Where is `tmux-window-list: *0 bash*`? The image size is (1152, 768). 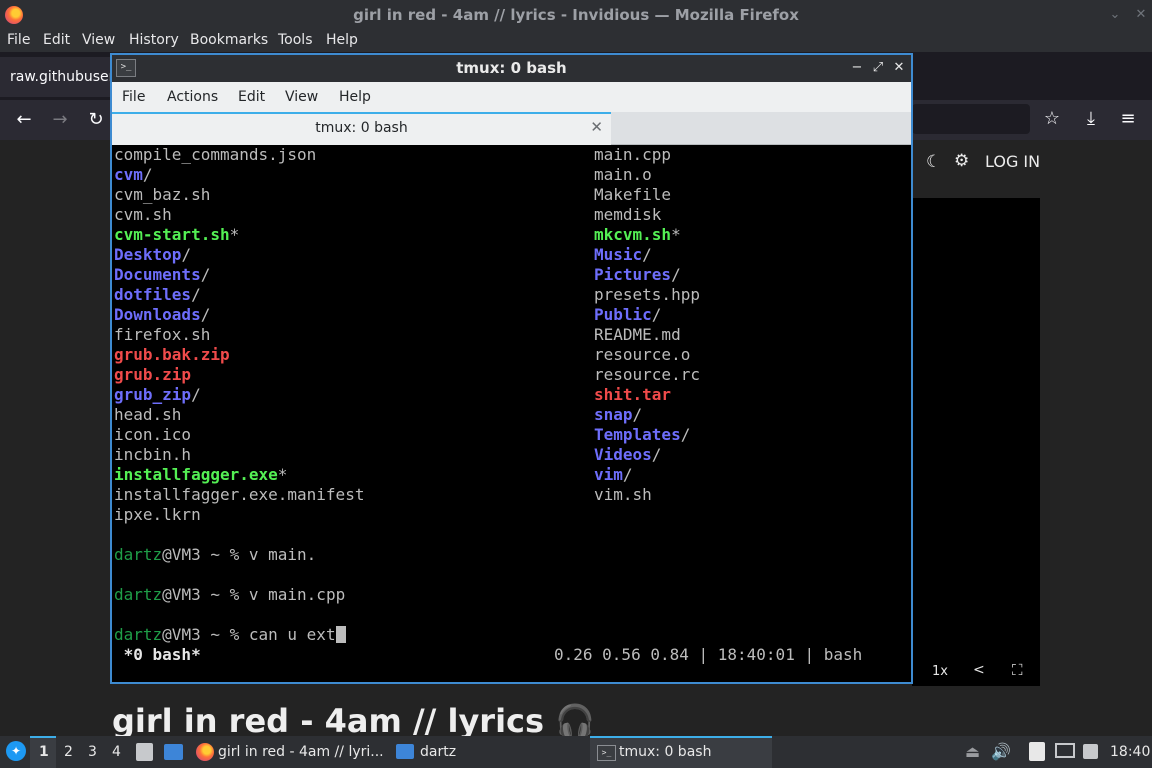
tmux-window-list: *0 bash* is located at coordinates (157, 655).